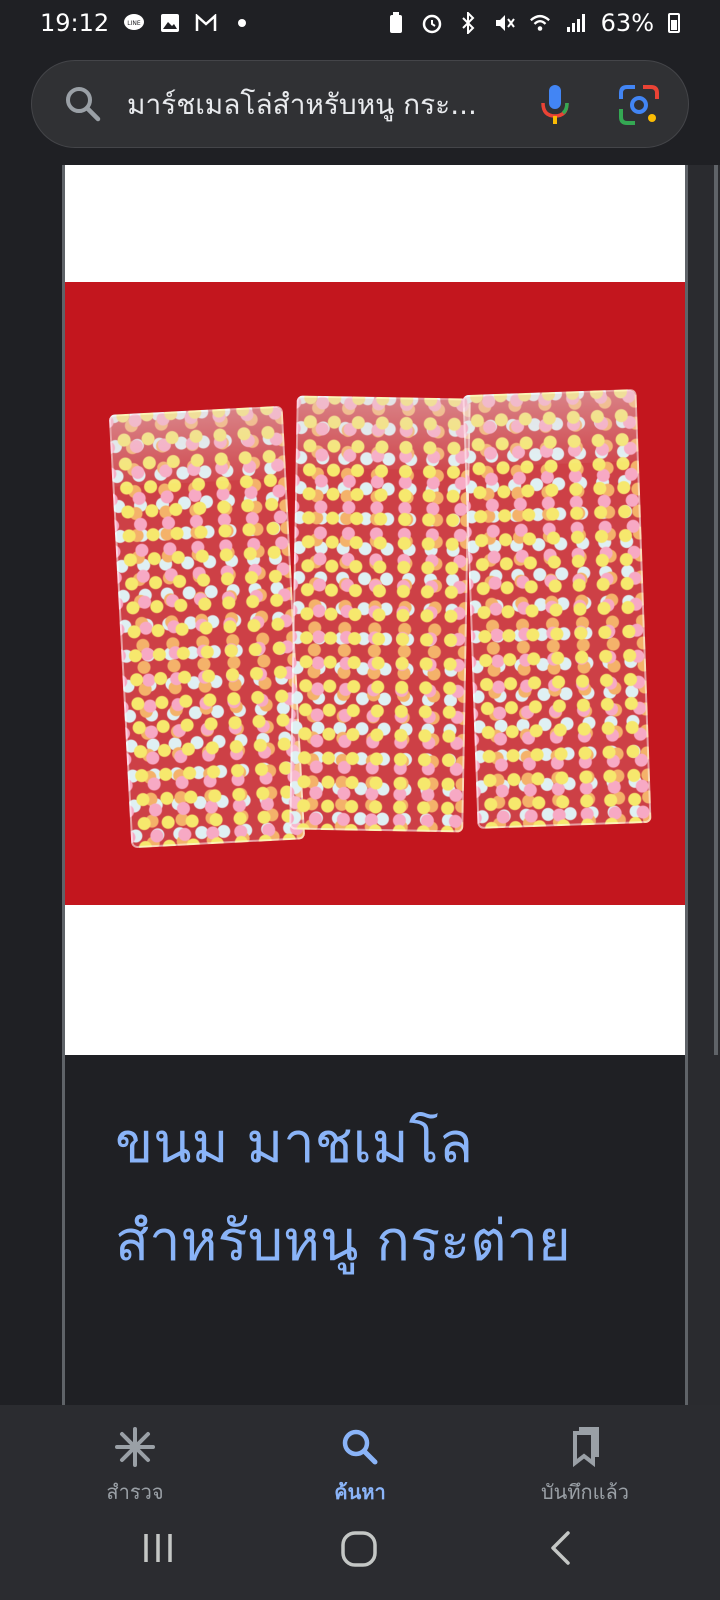 This screenshot has height=1600, width=720. I want to click on asterisk-icon, so click(135, 1449).